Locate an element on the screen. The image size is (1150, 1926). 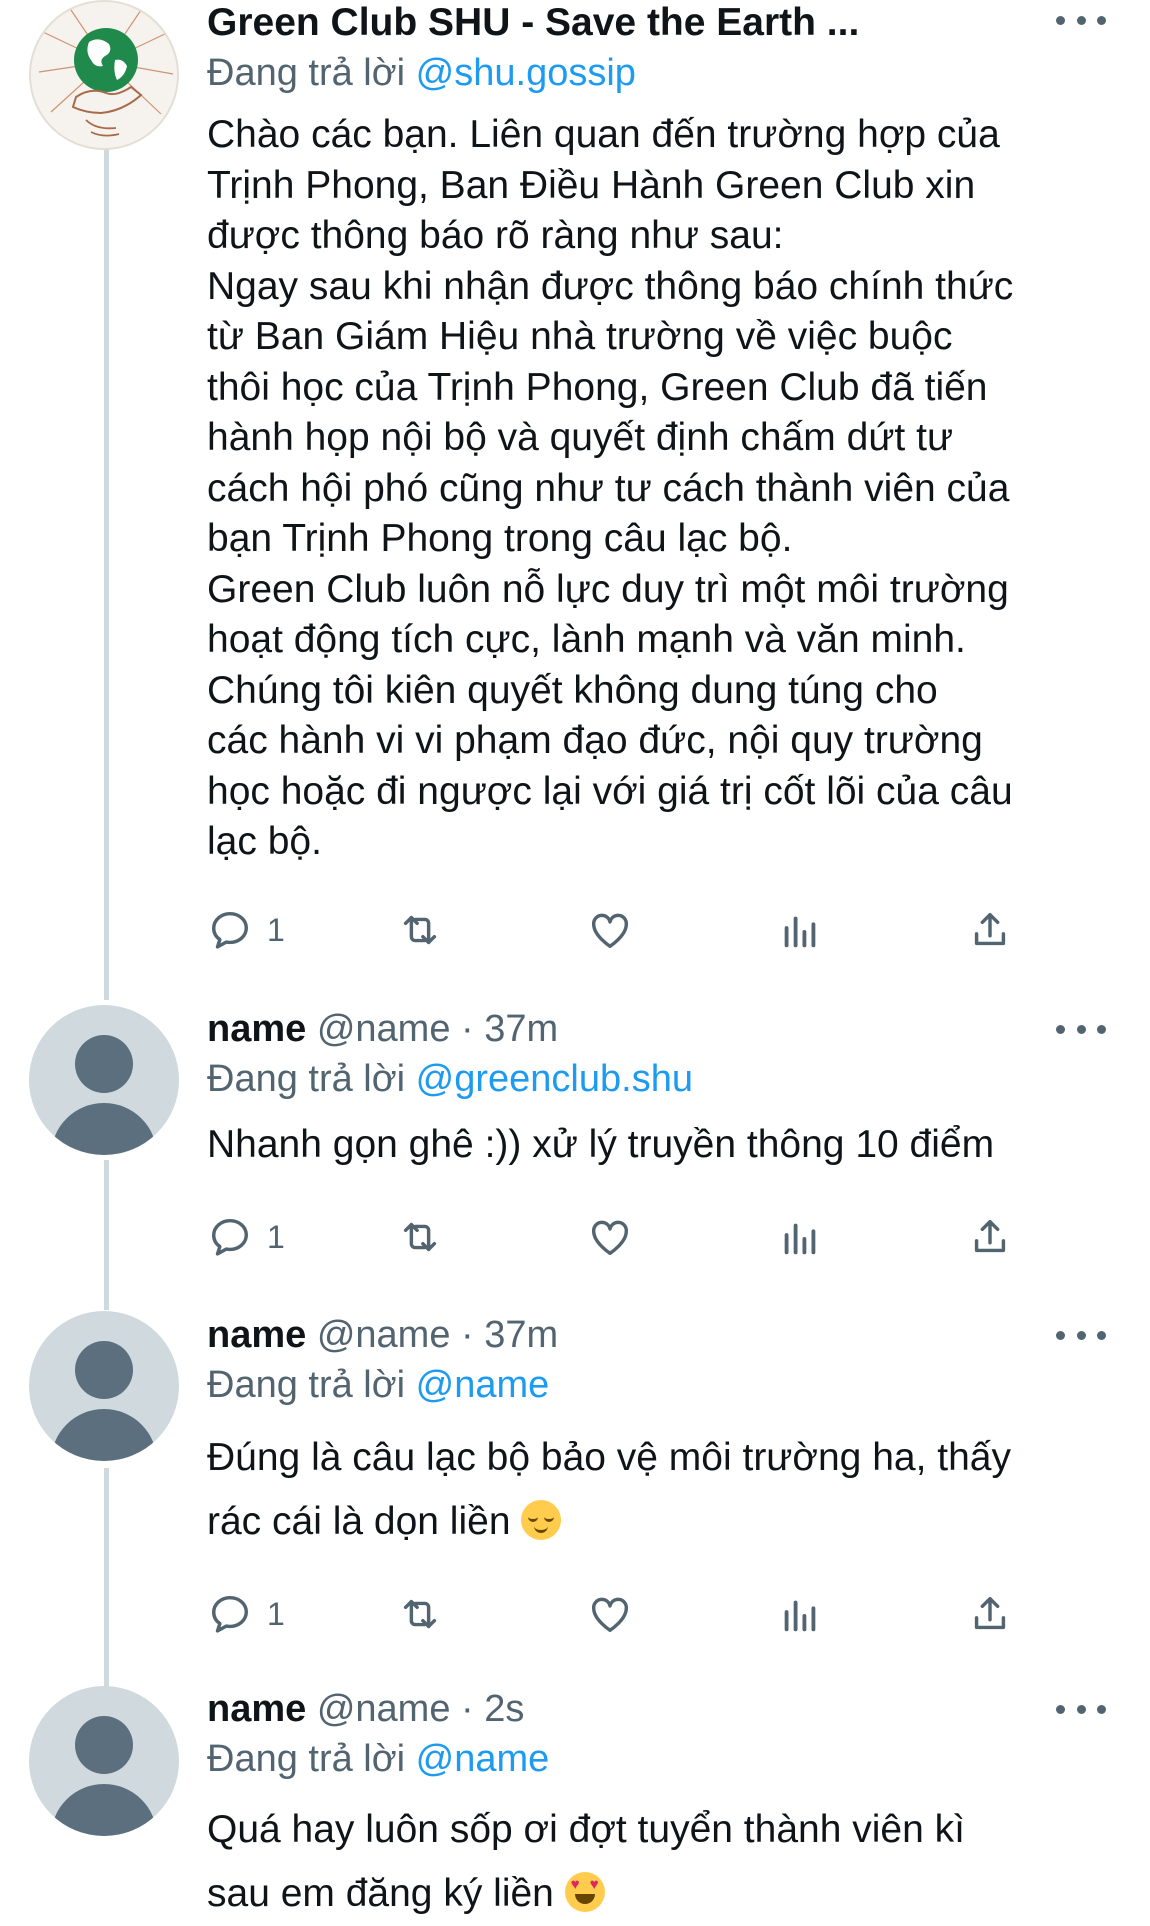
globe-in-hand-logo-icon is located at coordinates (106, 73).